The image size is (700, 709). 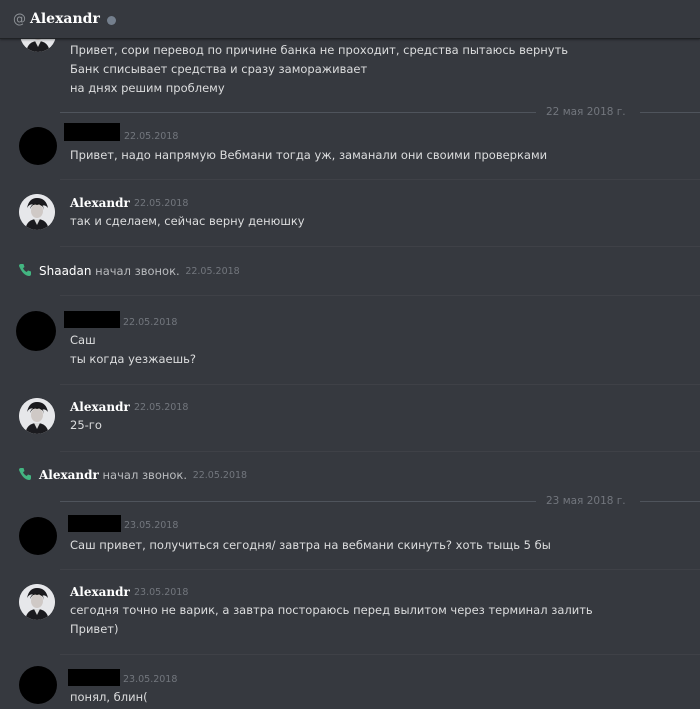 I want to click on message-text: Саш, so click(x=83, y=340).